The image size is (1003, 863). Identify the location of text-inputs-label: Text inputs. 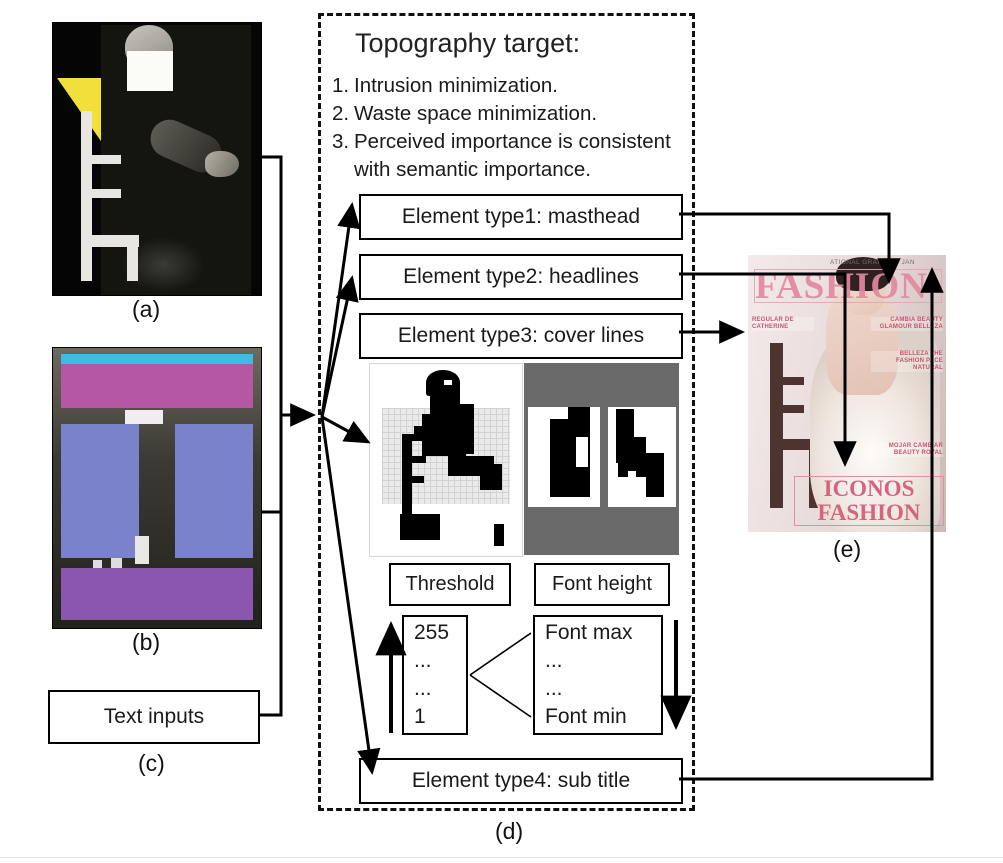
(154, 716).